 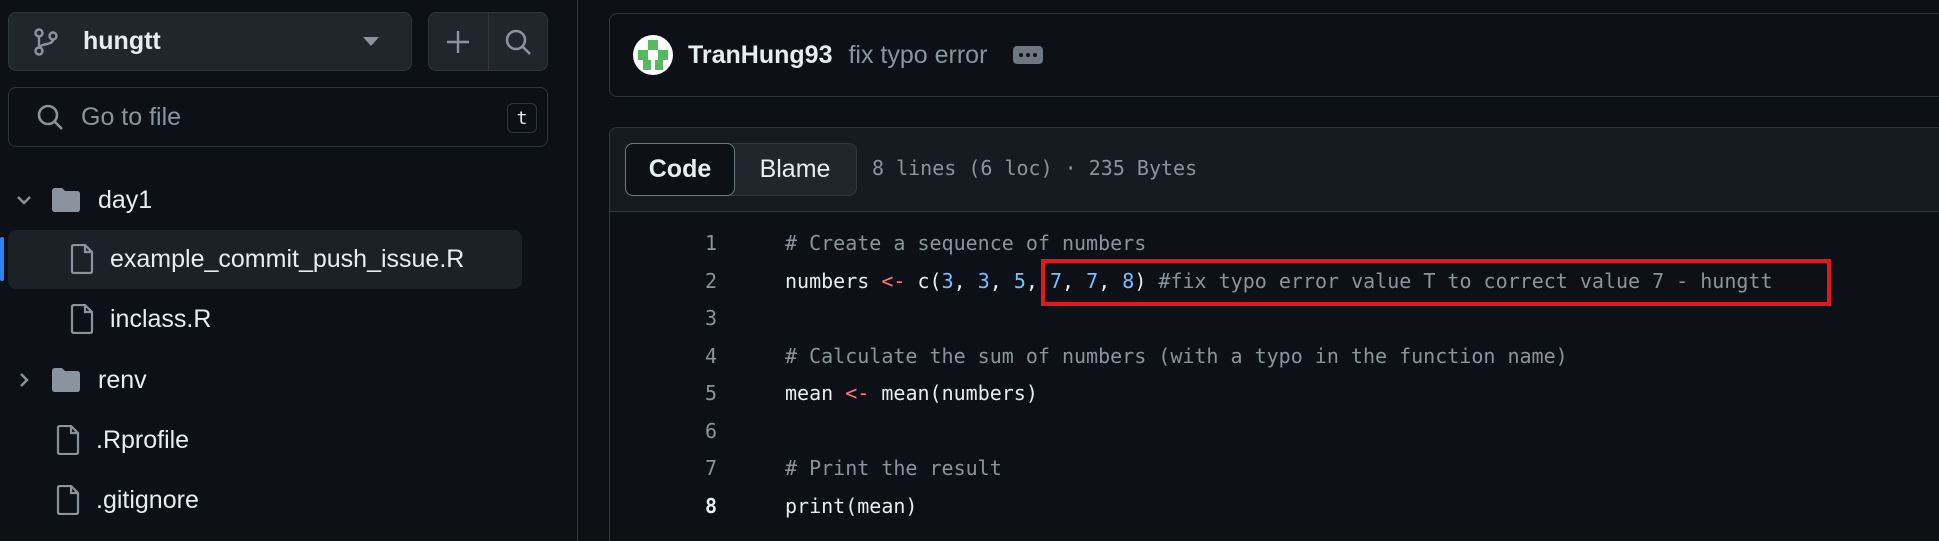 I want to click on tree-item-gitignore: .gitignore, so click(x=125, y=500).